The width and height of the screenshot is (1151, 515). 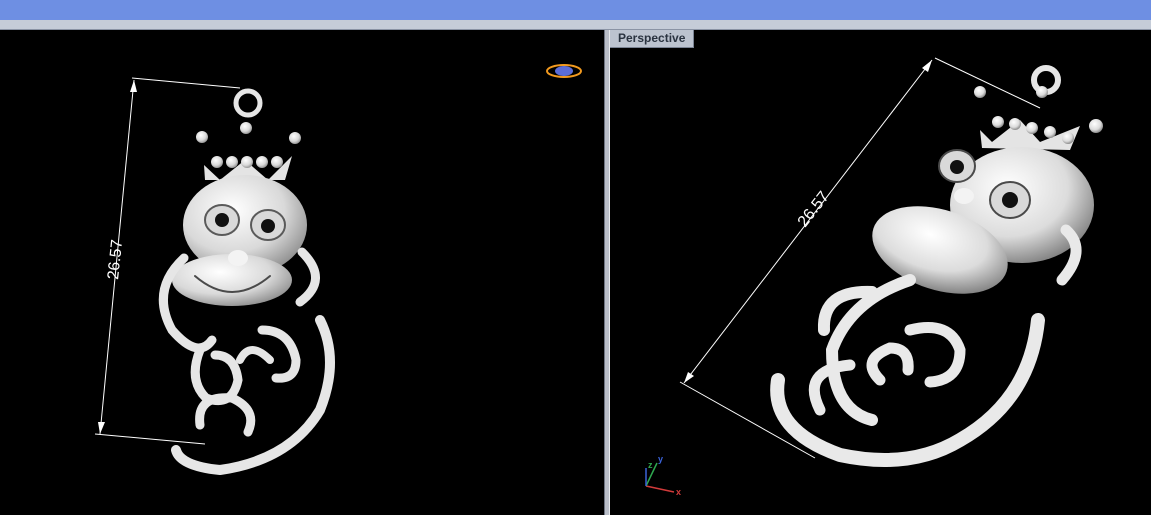 What do you see at coordinates (115, 260) in the screenshot?
I see `dimension-label-front: 26.57` at bounding box center [115, 260].